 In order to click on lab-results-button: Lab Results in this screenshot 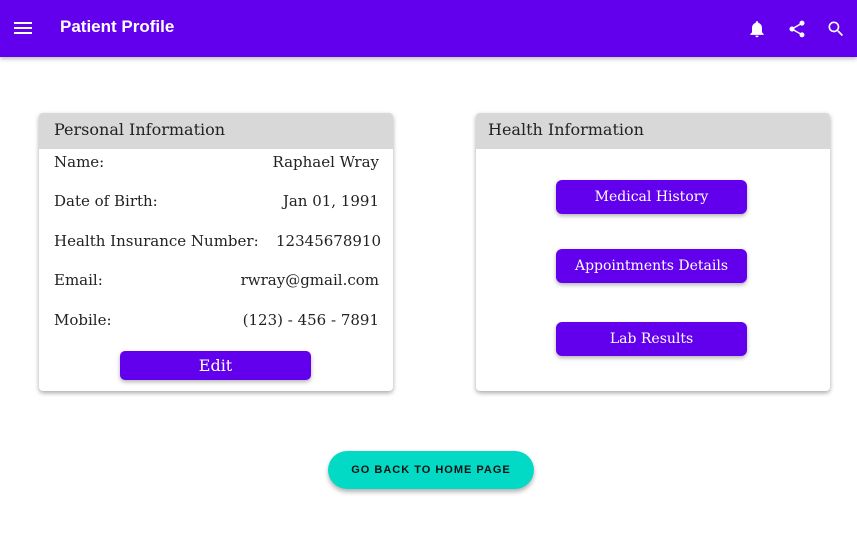, I will do `click(651, 339)`.